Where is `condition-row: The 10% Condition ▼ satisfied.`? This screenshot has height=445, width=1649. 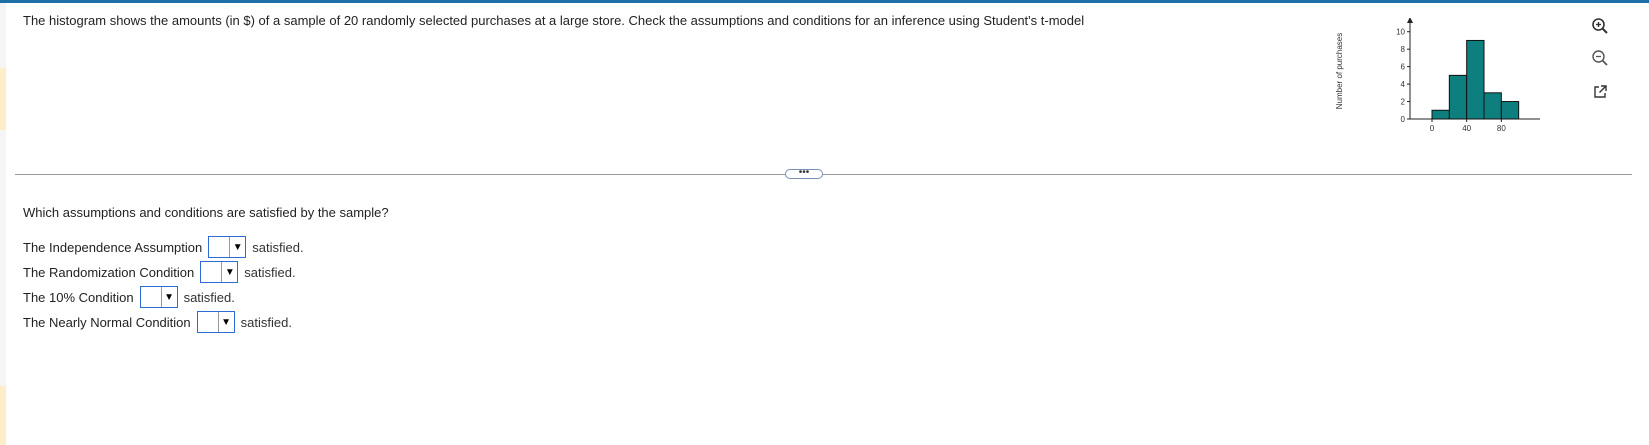
condition-row: The 10% Condition ▼ satisfied. is located at coordinates (129, 297).